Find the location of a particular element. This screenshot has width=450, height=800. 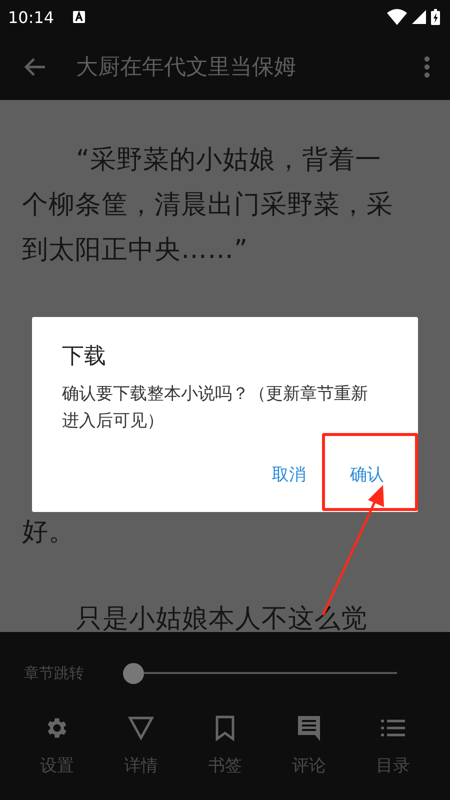

nav-label: 目录 is located at coordinates (393, 765).